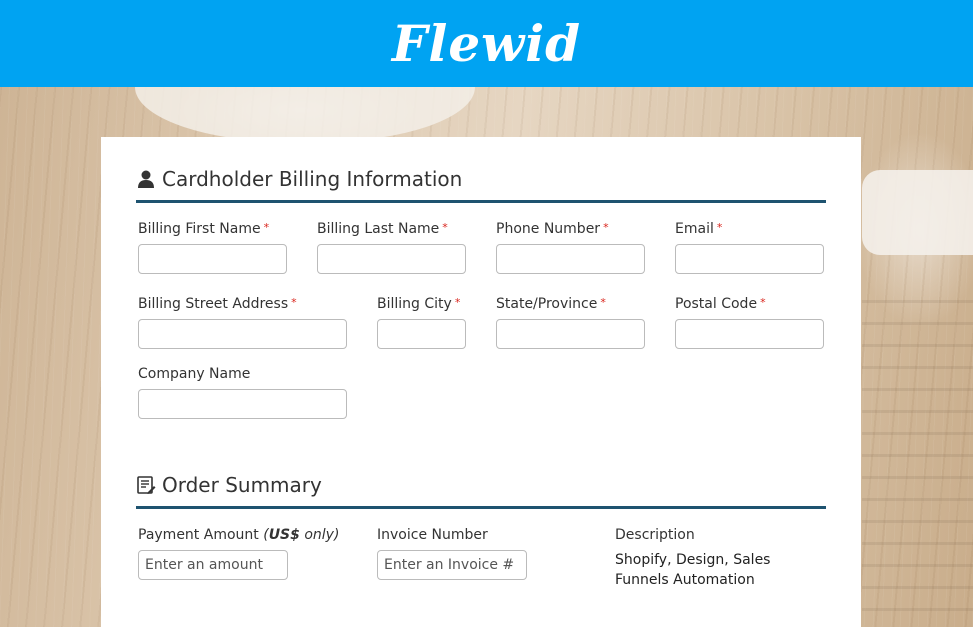 The width and height of the screenshot is (973, 627). What do you see at coordinates (917, 212) in the screenshot?
I see `background-phone` at bounding box center [917, 212].